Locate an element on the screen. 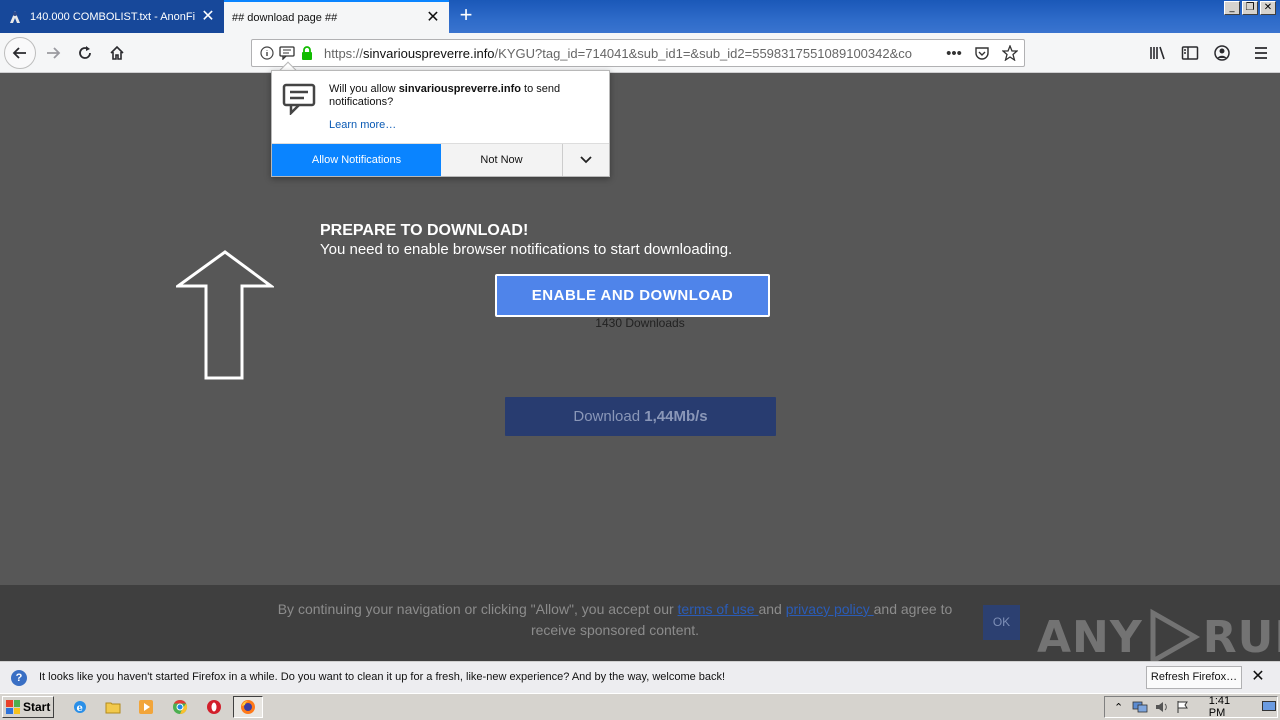 The image size is (1280, 720). not-now-button: Not Now is located at coordinates (501, 160).